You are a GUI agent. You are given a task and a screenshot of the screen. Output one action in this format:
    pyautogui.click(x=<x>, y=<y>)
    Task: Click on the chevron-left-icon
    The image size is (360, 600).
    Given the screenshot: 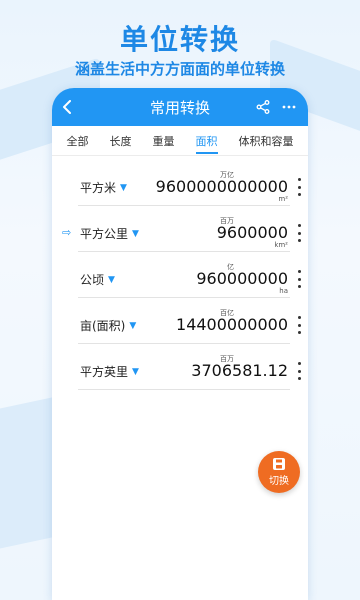 What is the action you would take?
    pyautogui.click(x=67, y=107)
    